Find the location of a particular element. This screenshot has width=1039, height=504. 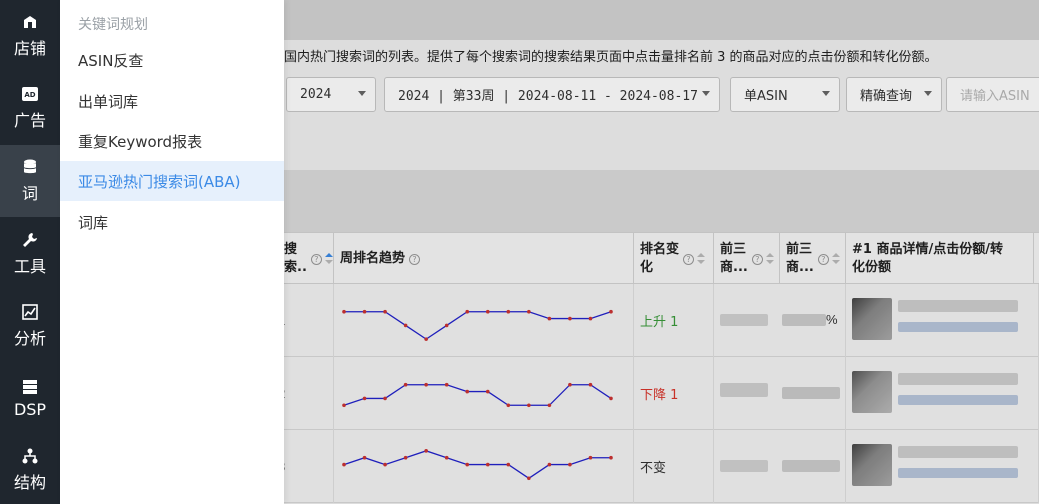

rail-item-analysis: 分析 is located at coordinates (30, 326).